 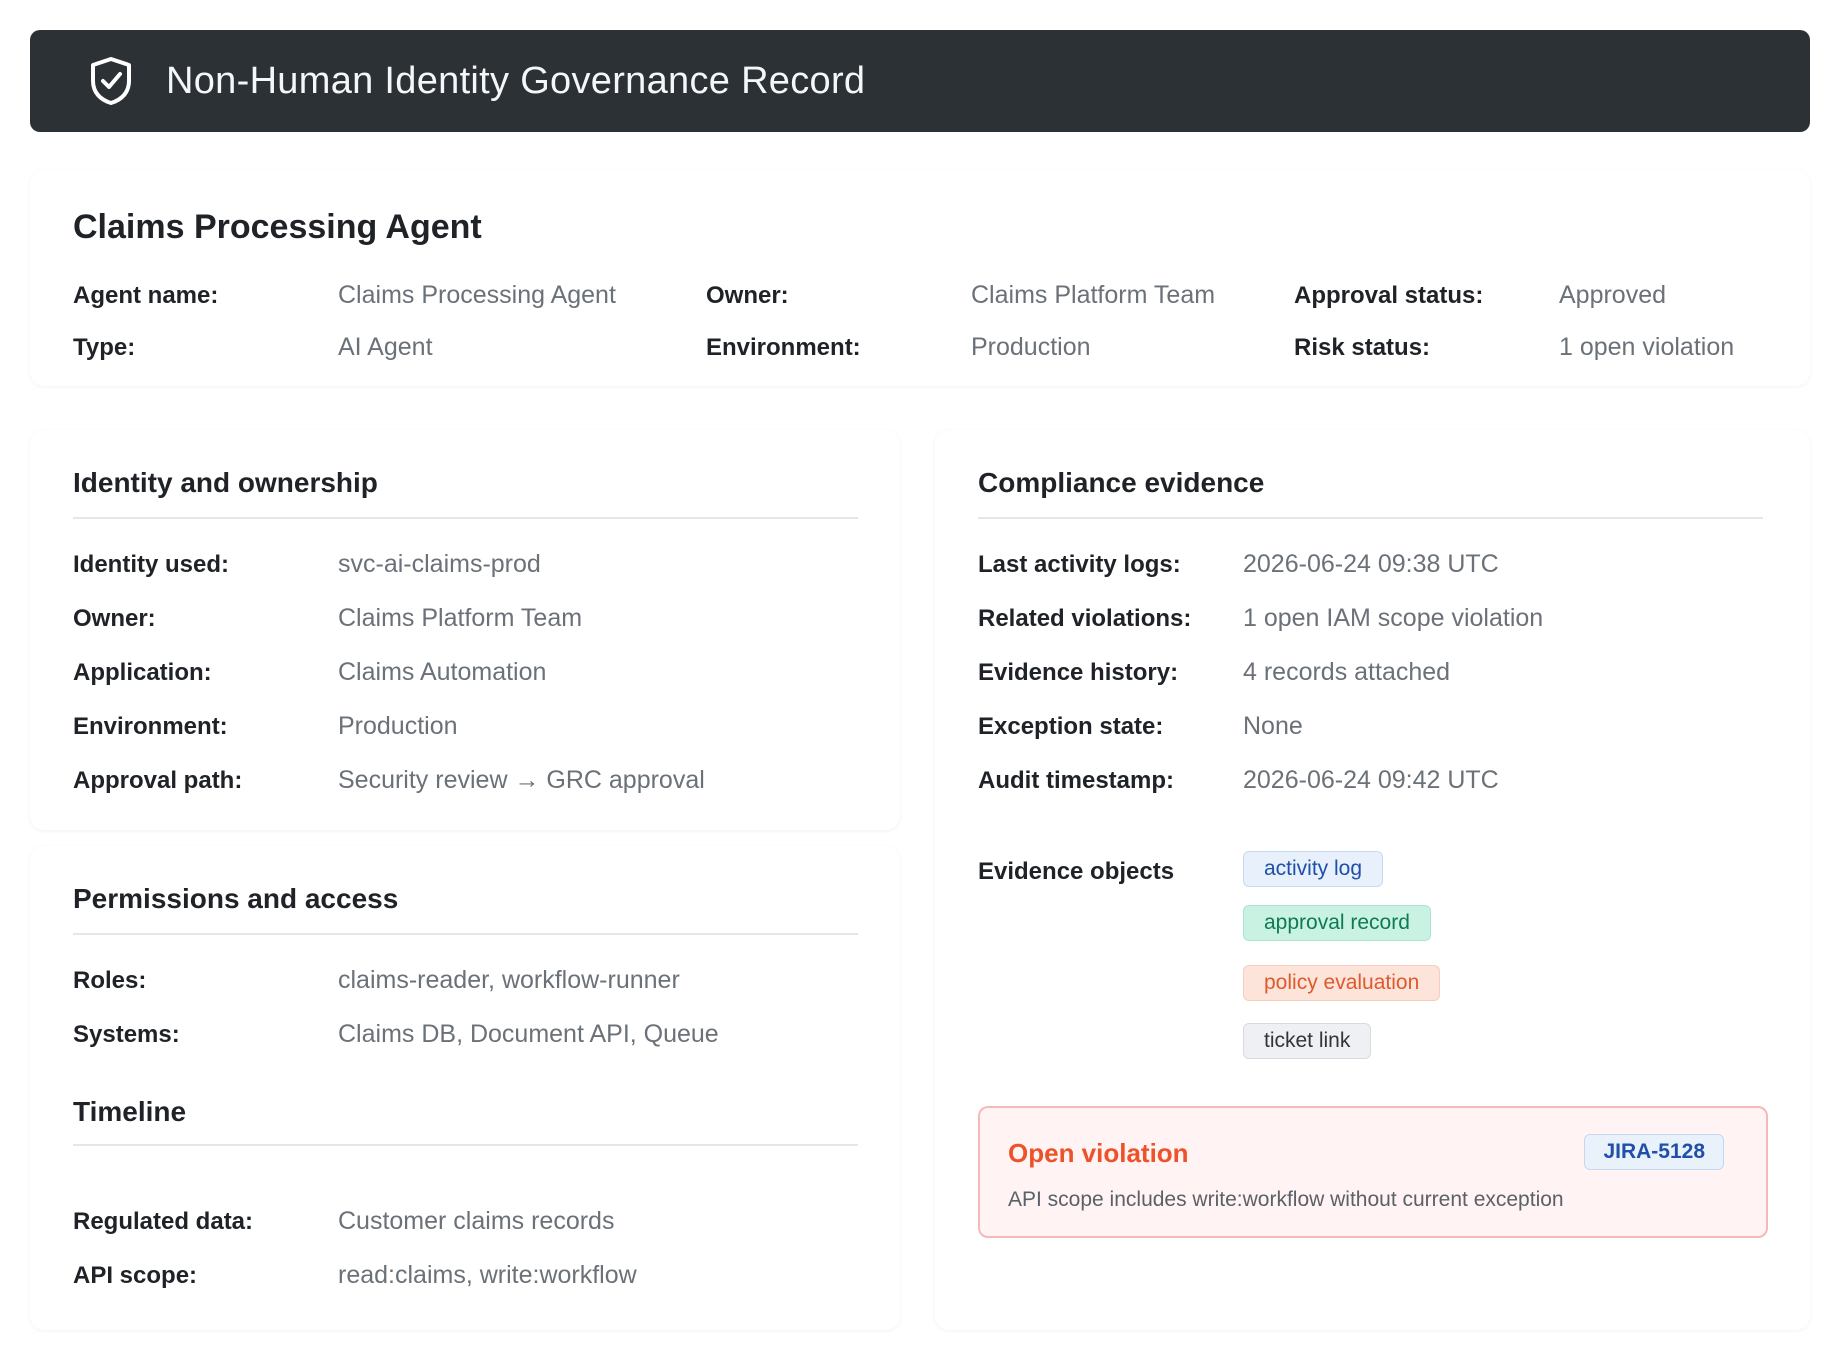 What do you see at coordinates (111, 81) in the screenshot?
I see `shield-check-icon` at bounding box center [111, 81].